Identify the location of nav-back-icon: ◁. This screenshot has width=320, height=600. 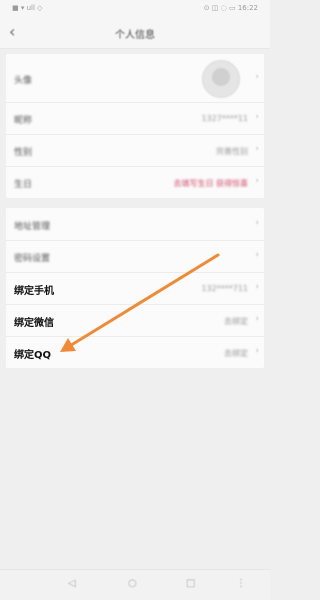
(72, 583).